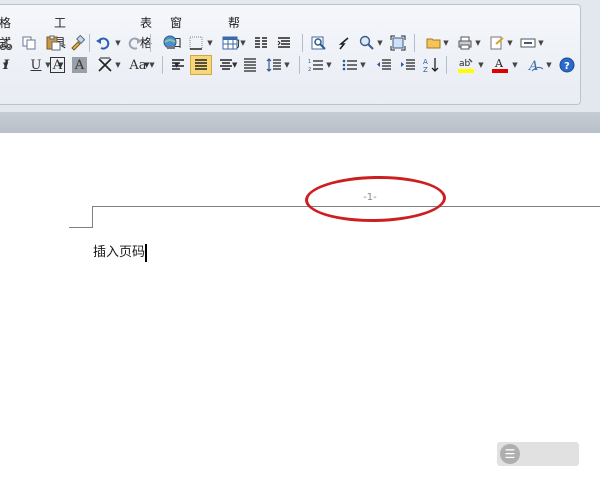 The width and height of the screenshot is (600, 500). What do you see at coordinates (510, 43) in the screenshot?
I see `document-map-dropdown: ▼` at bounding box center [510, 43].